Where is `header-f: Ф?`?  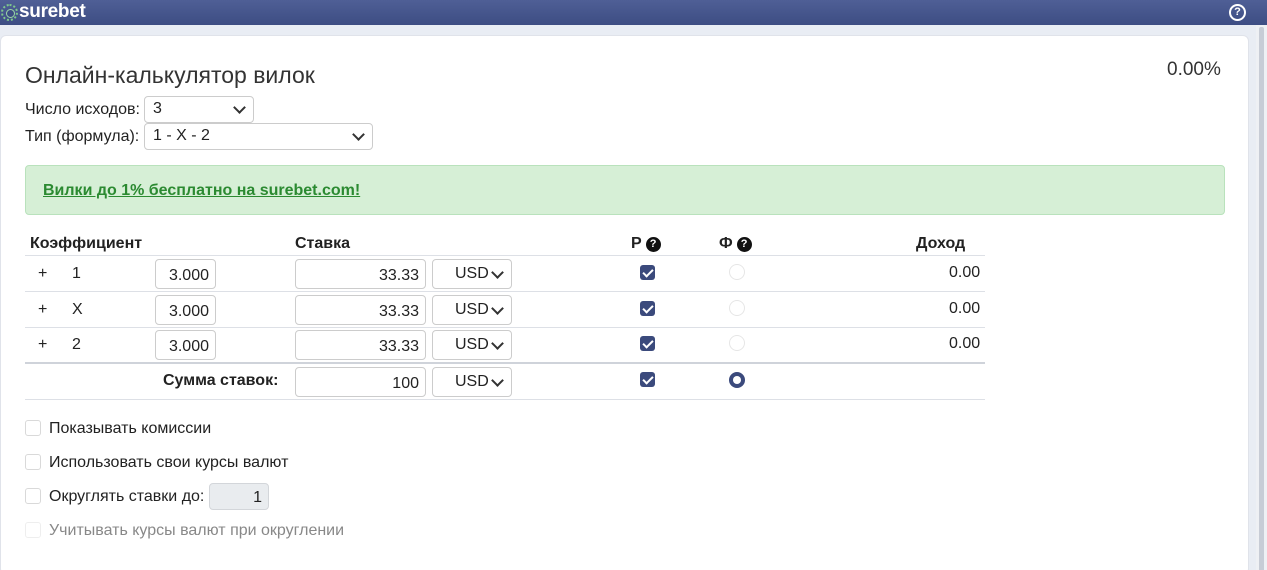 header-f: Ф? is located at coordinates (735, 244).